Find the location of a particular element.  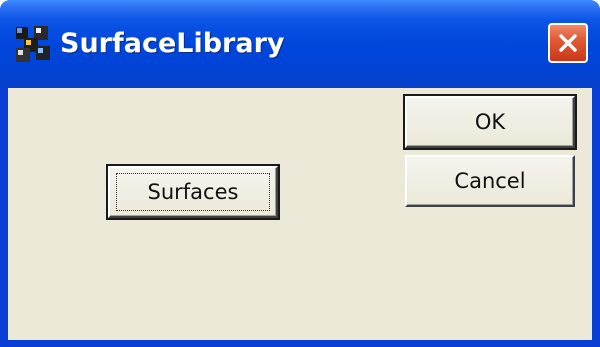

window-title: SurfaceLibrary is located at coordinates (172, 43).